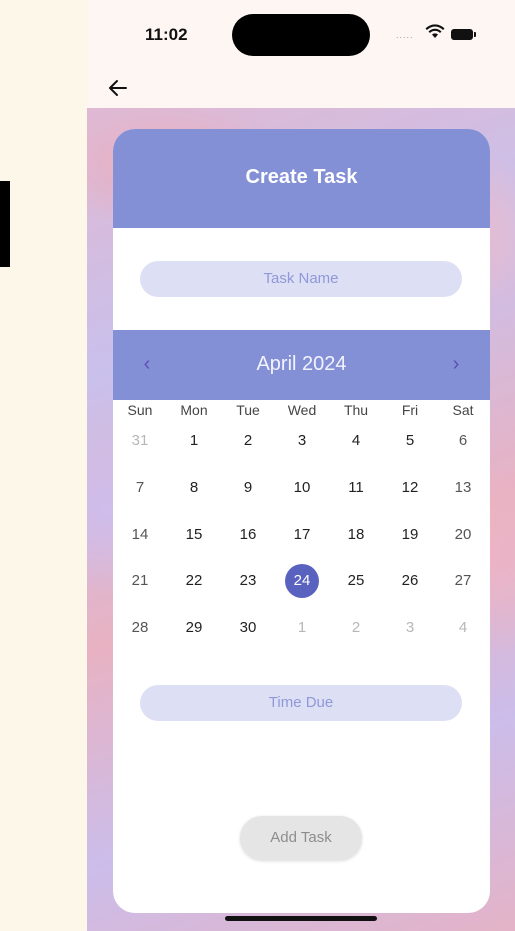 This screenshot has height=931, width=515. What do you see at coordinates (435, 31) in the screenshot?
I see `wifi-icon` at bounding box center [435, 31].